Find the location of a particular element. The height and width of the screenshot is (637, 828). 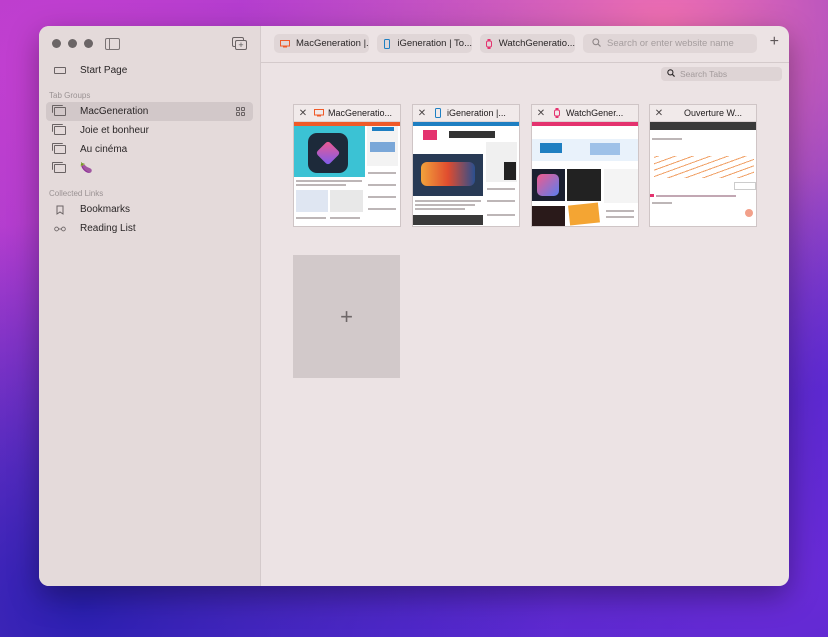

sidebar-item-label: Joie et bonheur is located at coordinates (114, 130).